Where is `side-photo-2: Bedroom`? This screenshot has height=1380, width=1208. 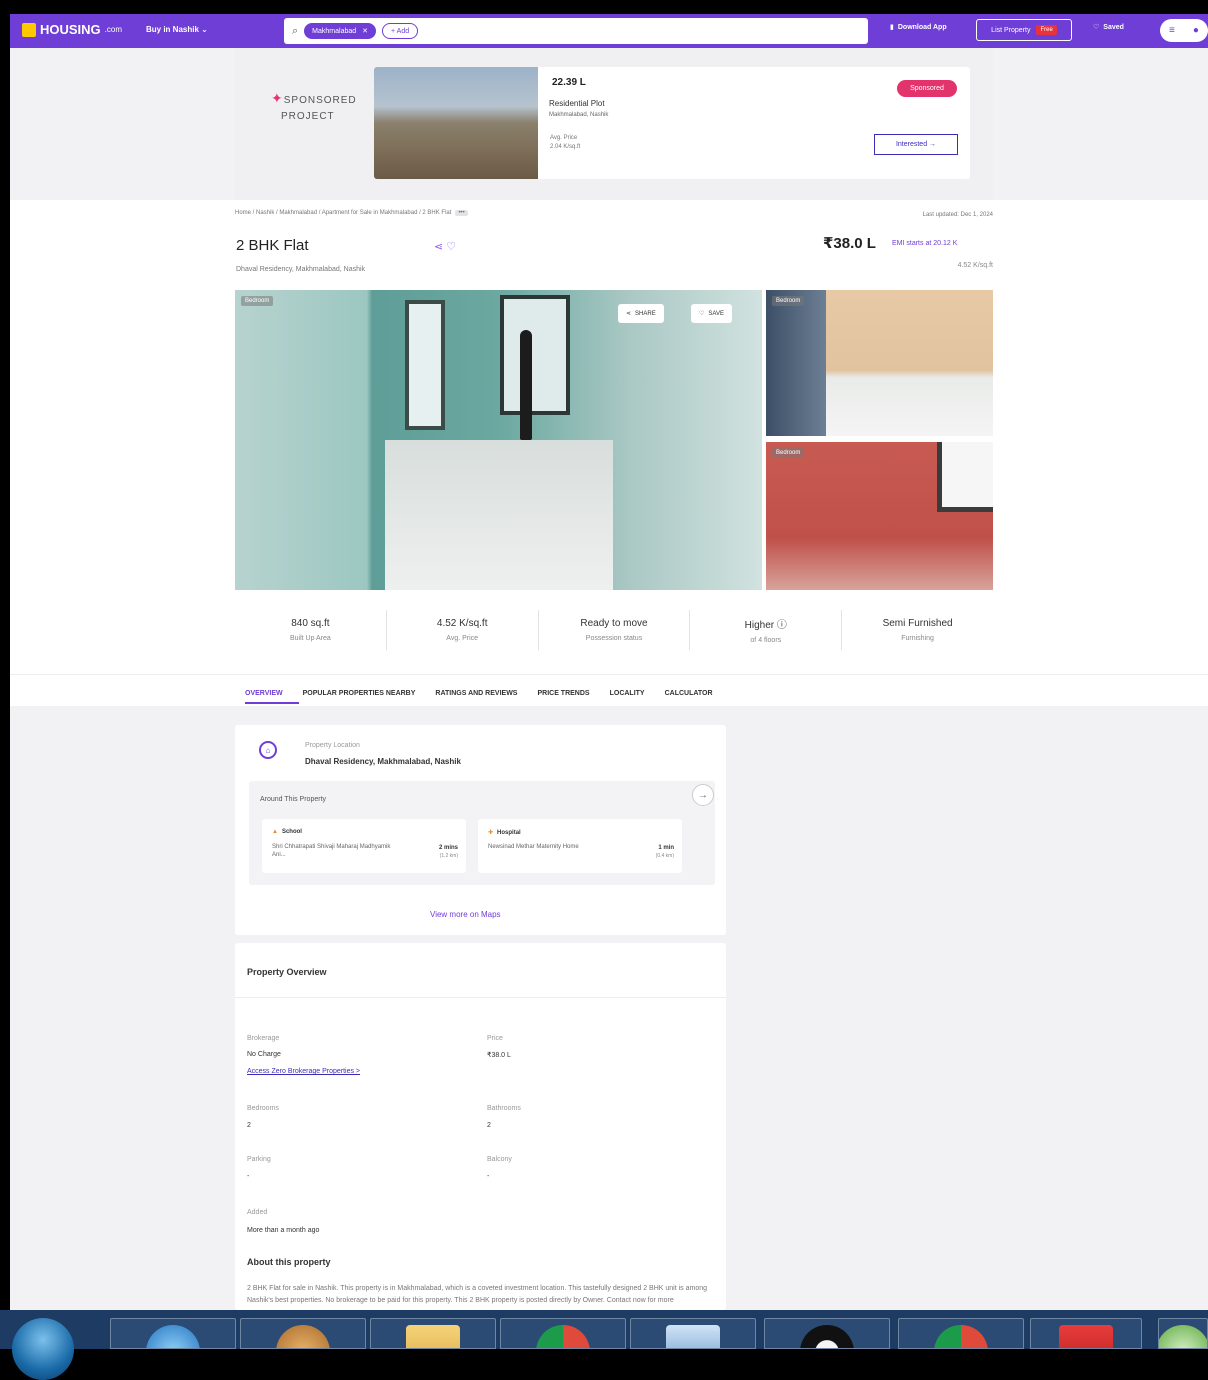 side-photo-2: Bedroom is located at coordinates (879, 516).